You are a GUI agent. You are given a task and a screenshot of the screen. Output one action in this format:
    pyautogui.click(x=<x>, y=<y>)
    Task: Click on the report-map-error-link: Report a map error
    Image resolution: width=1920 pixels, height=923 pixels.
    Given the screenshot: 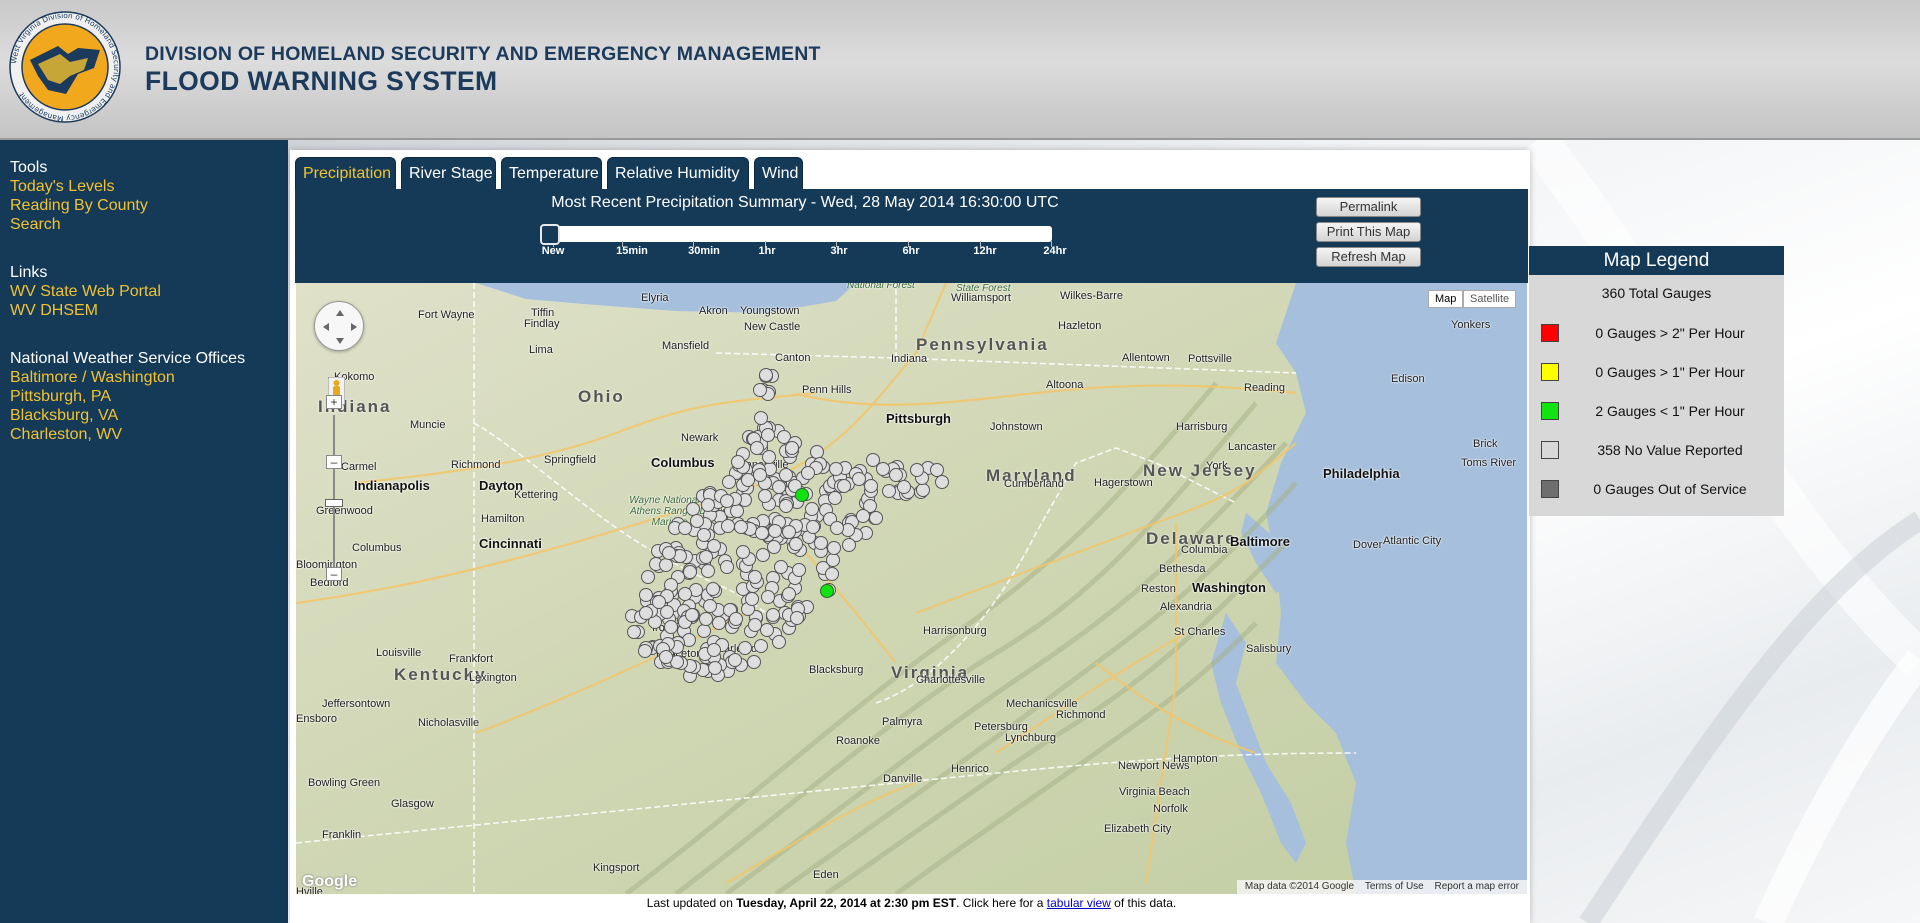 What is the action you would take?
    pyautogui.click(x=1477, y=886)
    